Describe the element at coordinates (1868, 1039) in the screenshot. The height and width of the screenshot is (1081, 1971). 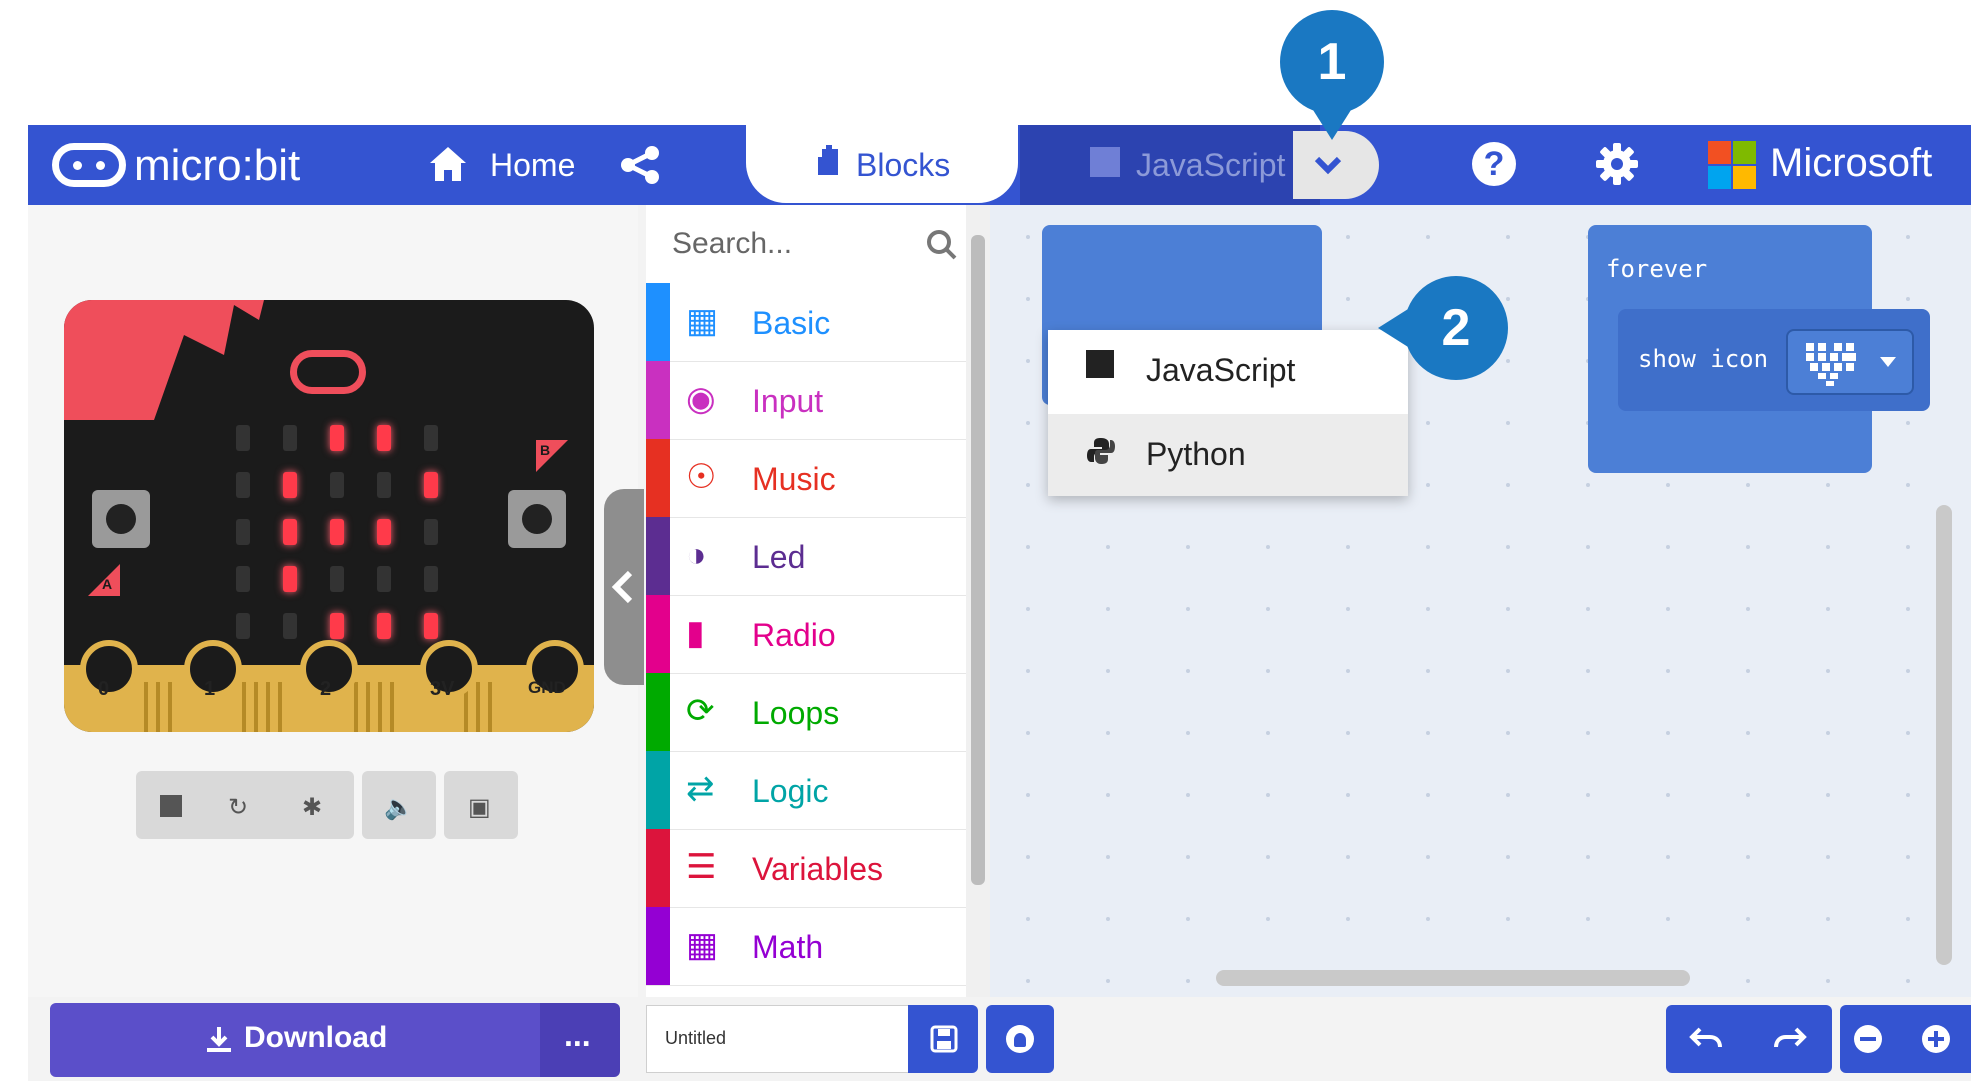
I see `zoom-out-icon` at that location.